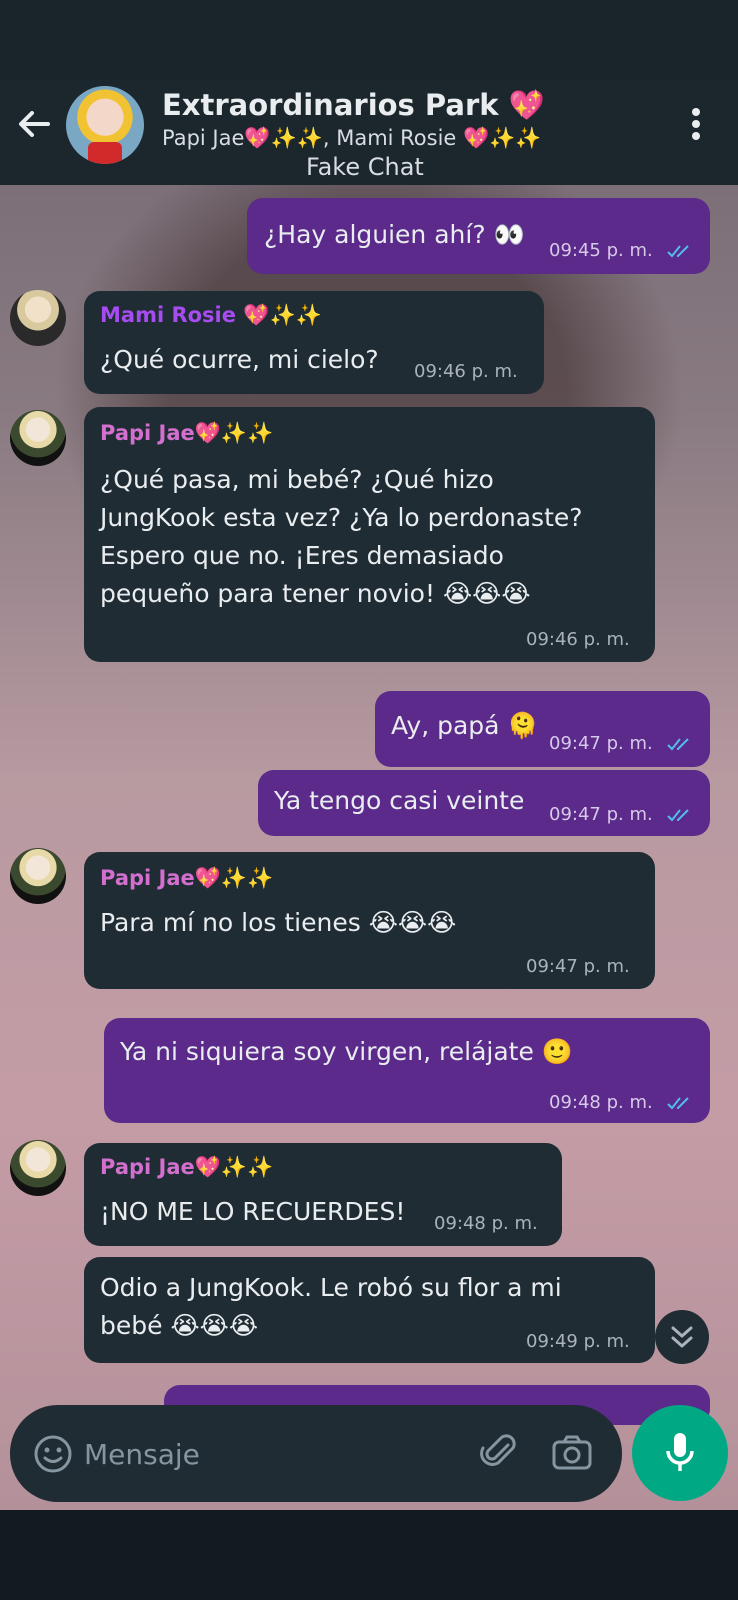 This screenshot has width=738, height=1600. I want to click on message-text: Ay, papá 🫠, so click(465, 725).